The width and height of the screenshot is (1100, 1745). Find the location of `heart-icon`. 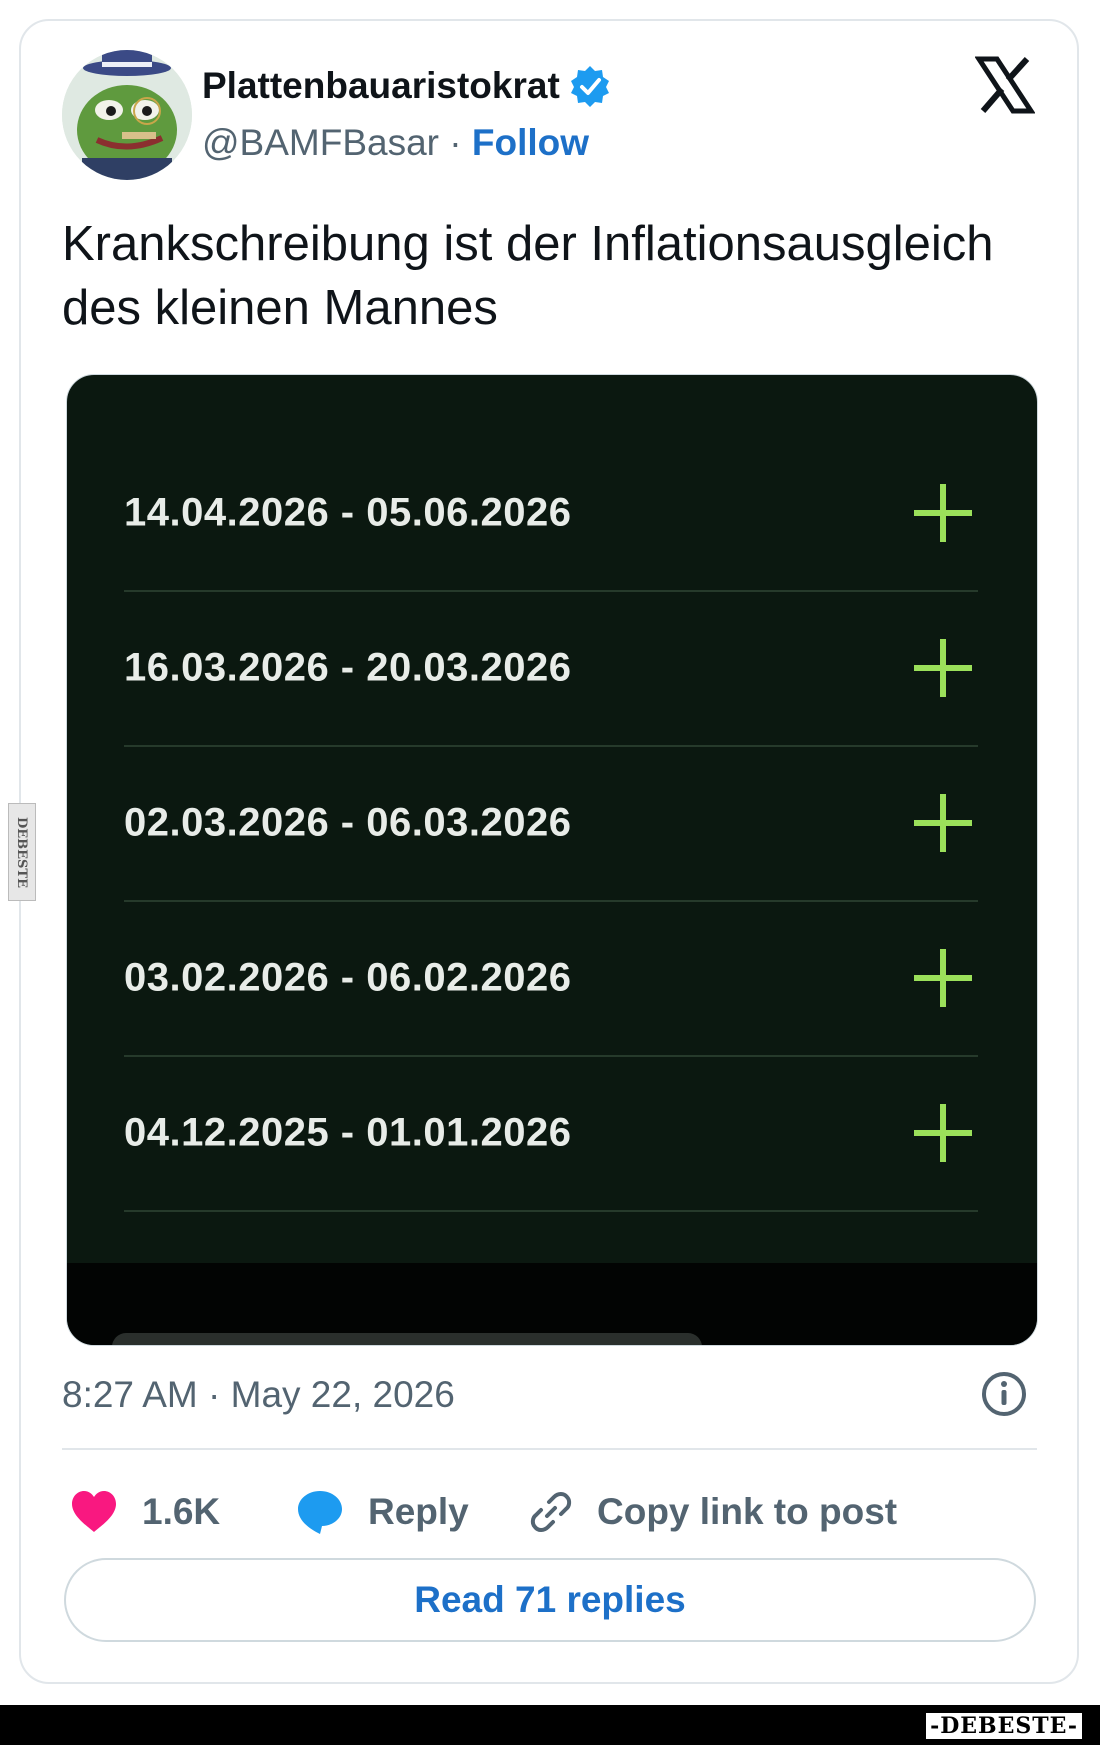

heart-icon is located at coordinates (94, 1511).